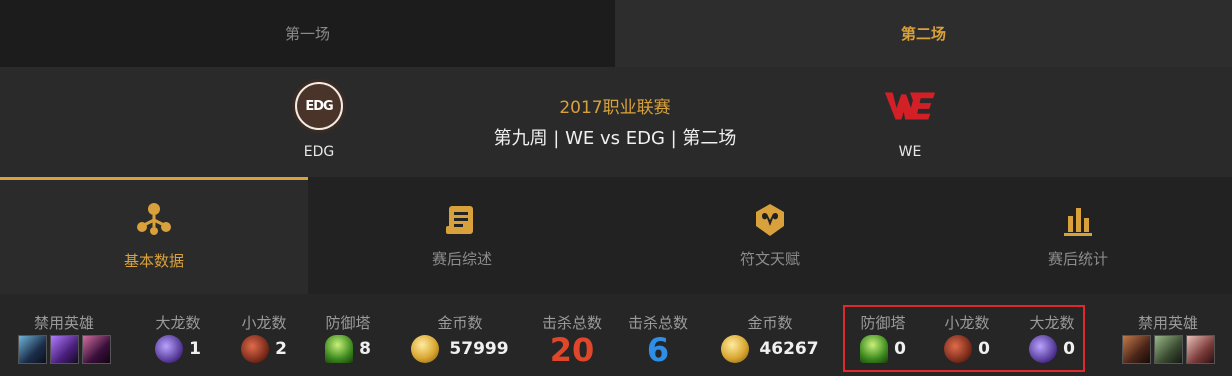 This screenshot has height=376, width=1232. What do you see at coordinates (461, 259) in the screenshot?
I see `tab-summary-label: 赛后综述` at bounding box center [461, 259].